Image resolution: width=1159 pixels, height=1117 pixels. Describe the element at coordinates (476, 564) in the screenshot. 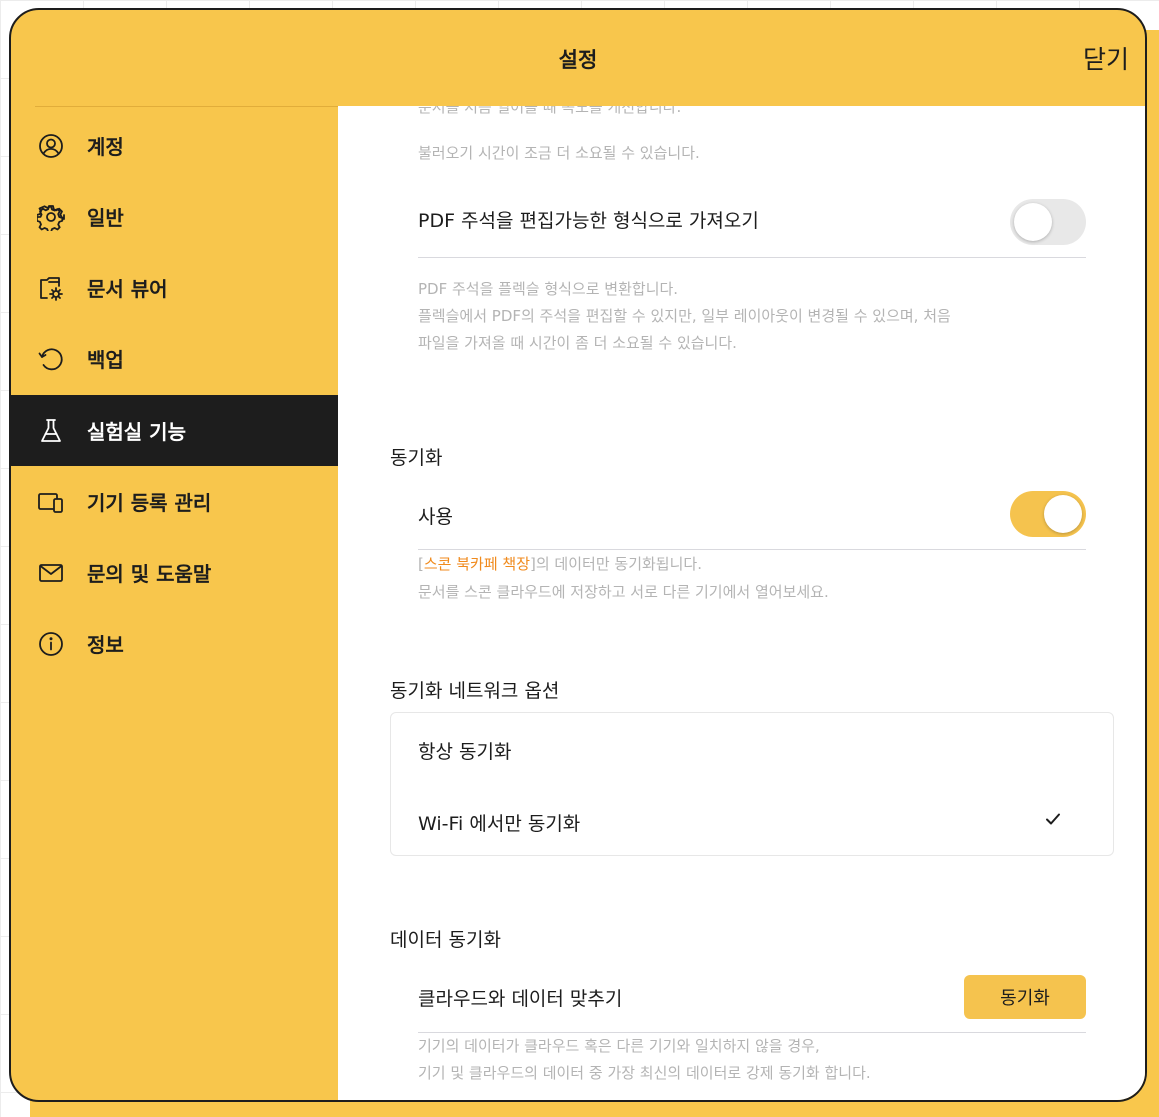

I see `highlighted-app-name: 스콘 북카페 책장` at that location.